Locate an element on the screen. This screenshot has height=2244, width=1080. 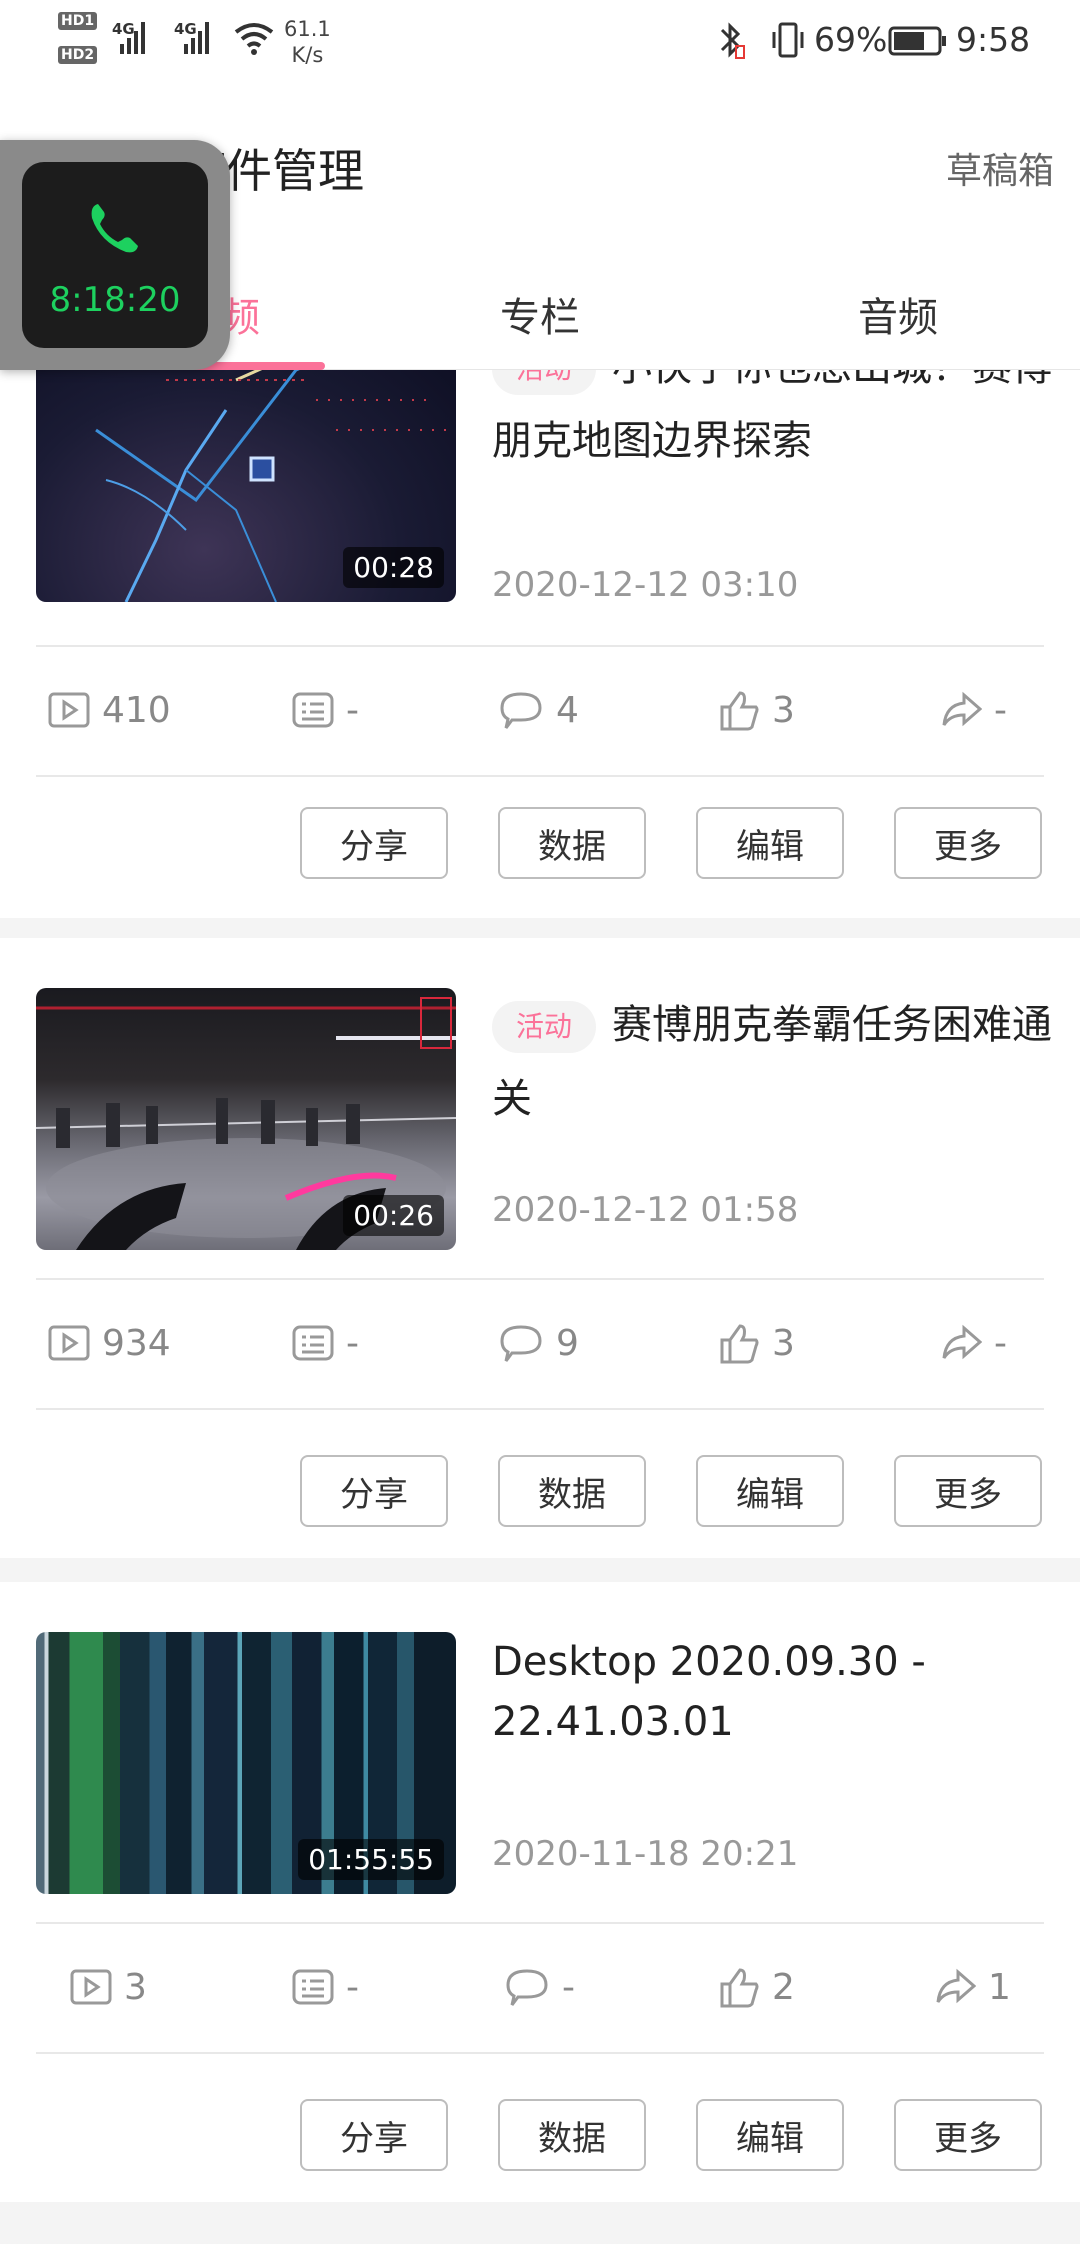
comments-stat: 4 is located at coordinates (538, 710).